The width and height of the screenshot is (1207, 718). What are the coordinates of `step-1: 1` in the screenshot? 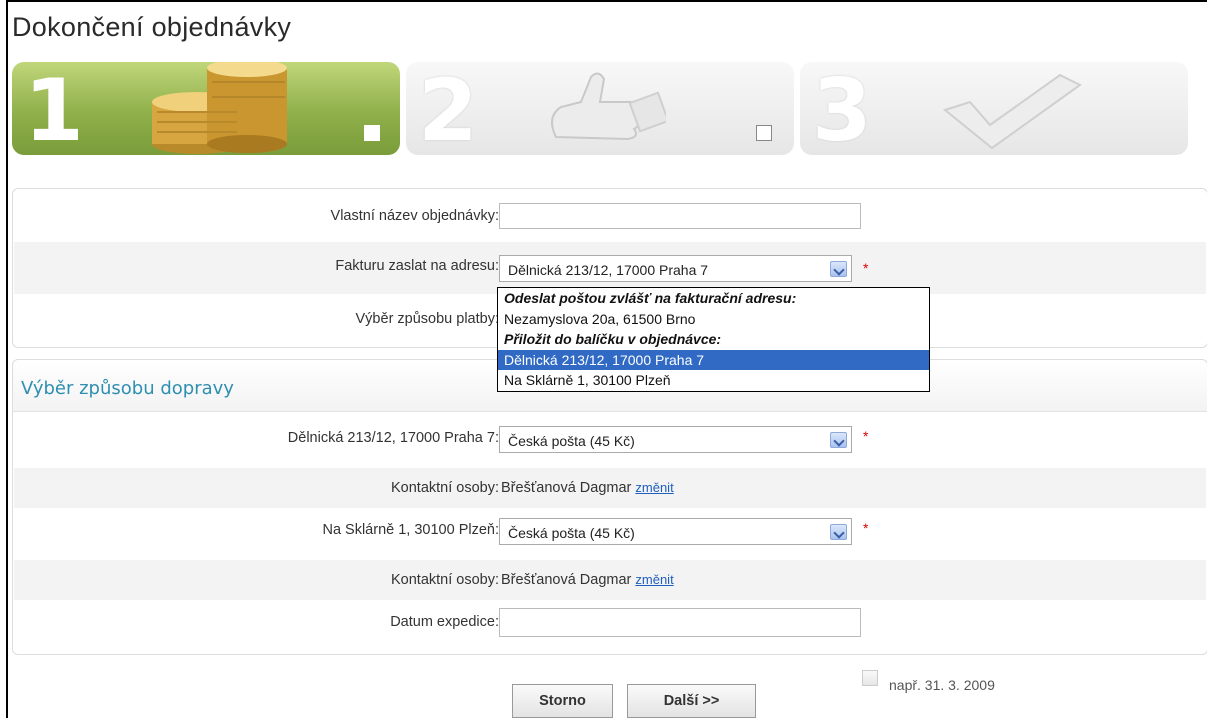 It's located at (206, 108).